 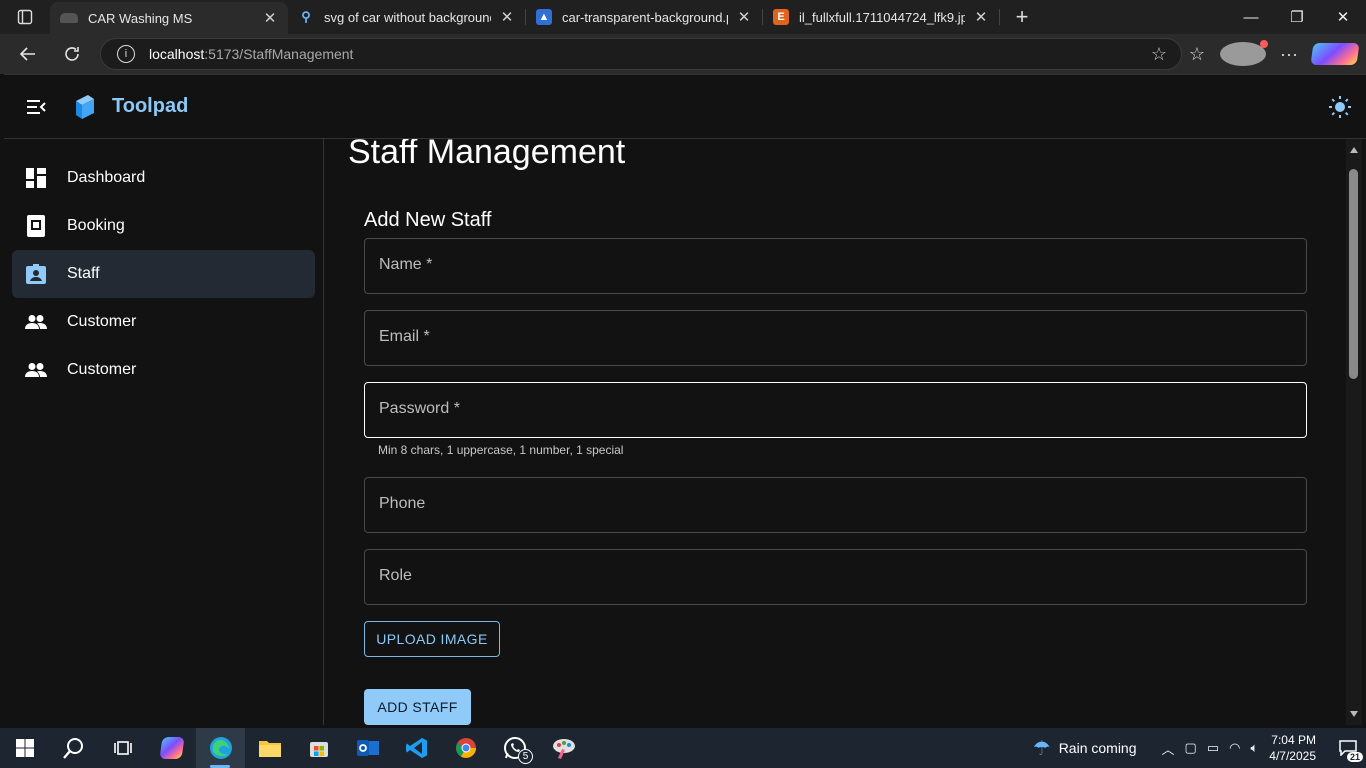 What do you see at coordinates (1197, 54) in the screenshot?
I see `favorites-icon: ☆` at bounding box center [1197, 54].